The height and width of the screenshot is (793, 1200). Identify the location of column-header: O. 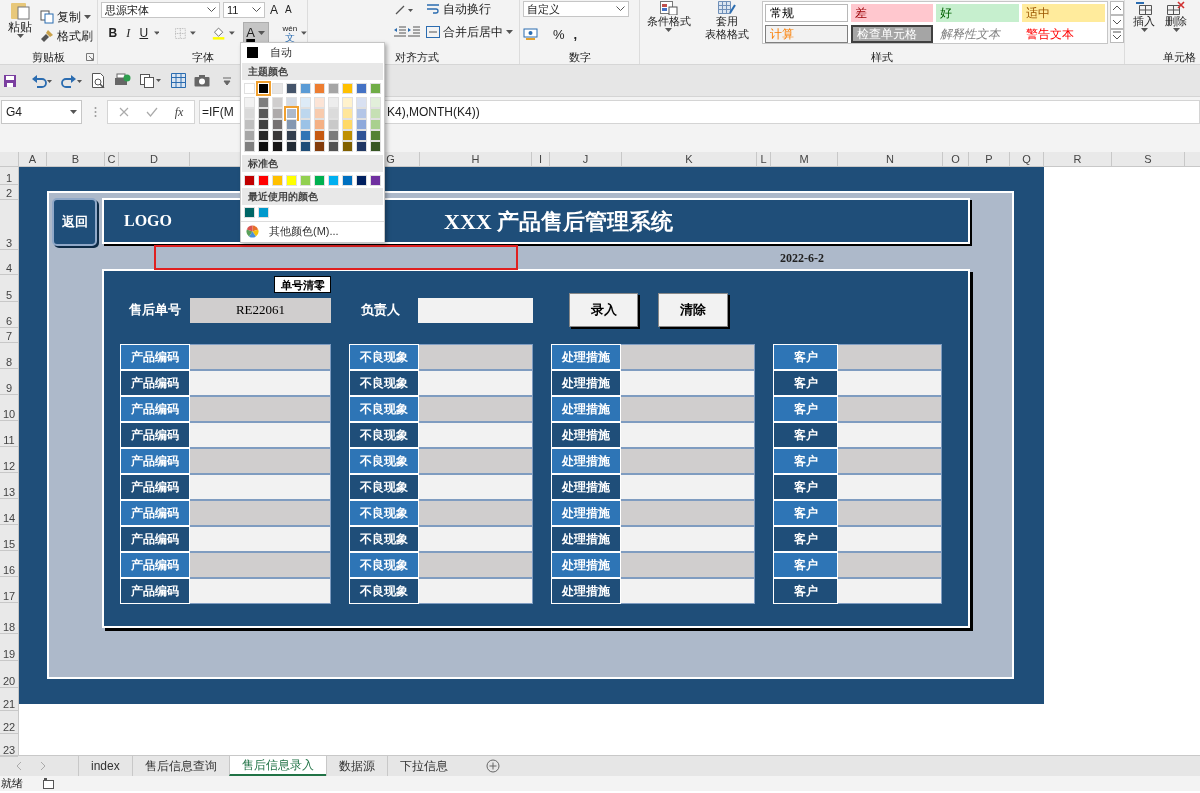
(956, 159).